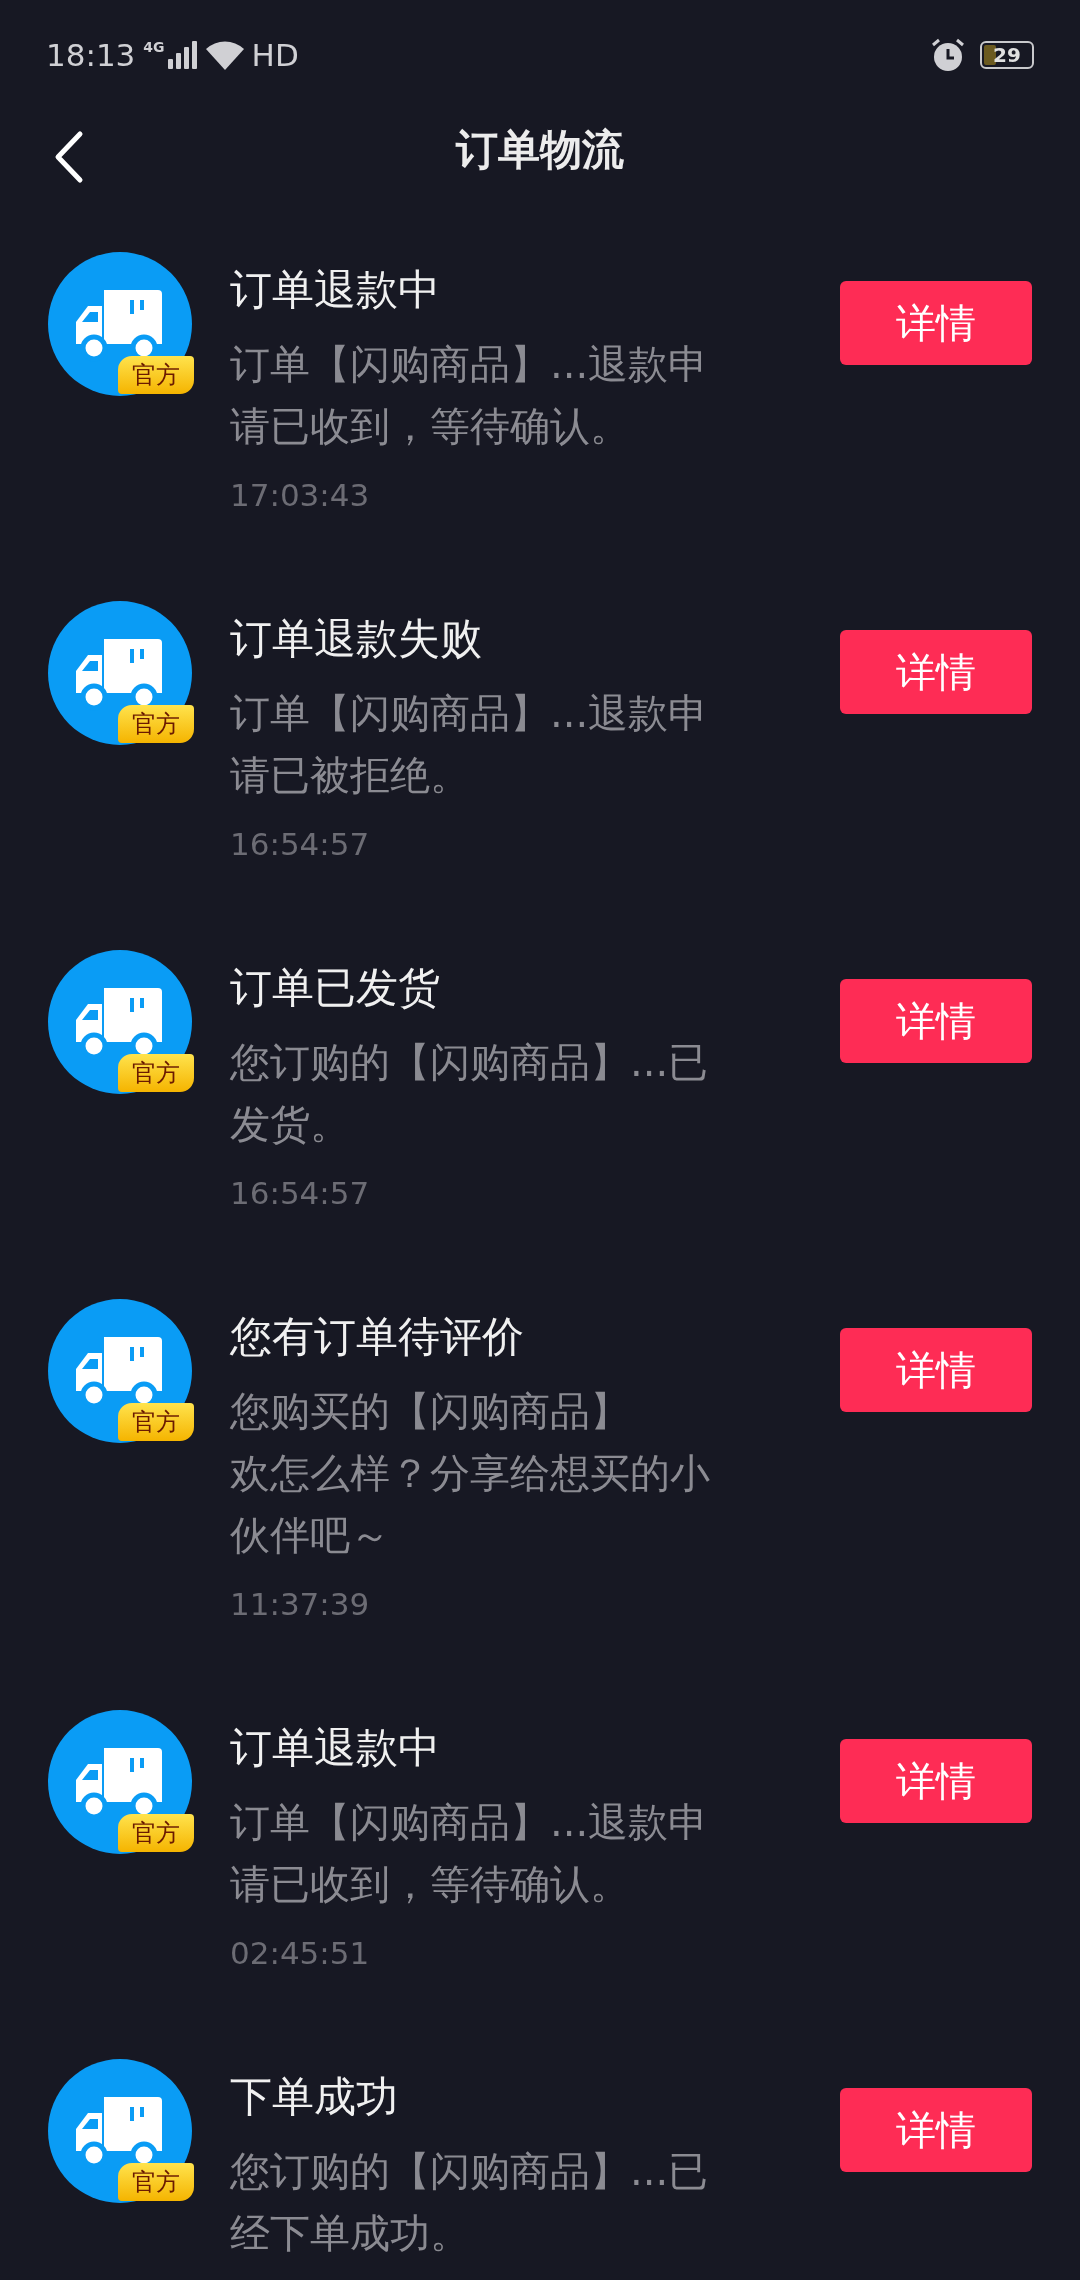  What do you see at coordinates (377, 1337) in the screenshot?
I see `message-title: 您有订单待评价` at bounding box center [377, 1337].